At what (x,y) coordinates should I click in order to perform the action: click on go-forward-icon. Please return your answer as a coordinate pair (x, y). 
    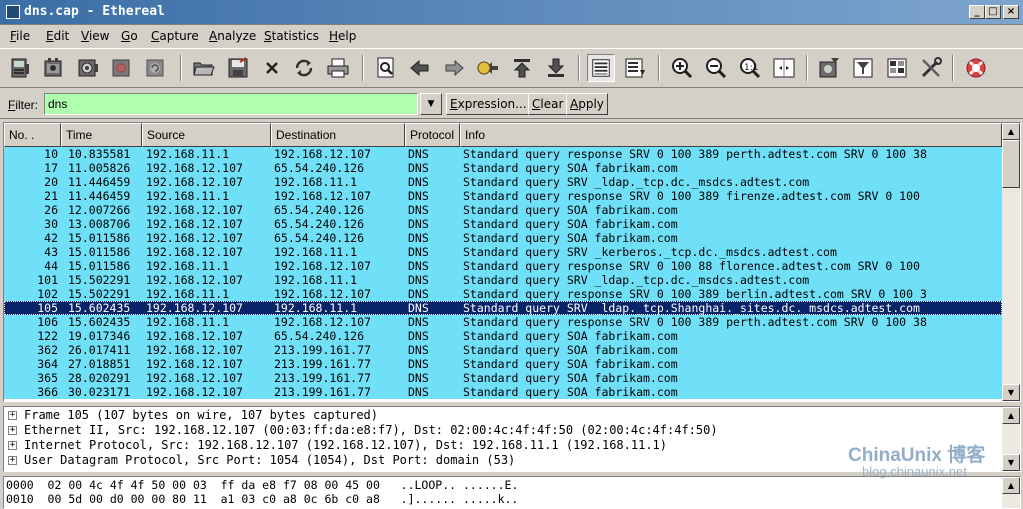
    Looking at the image, I should click on (454, 68).